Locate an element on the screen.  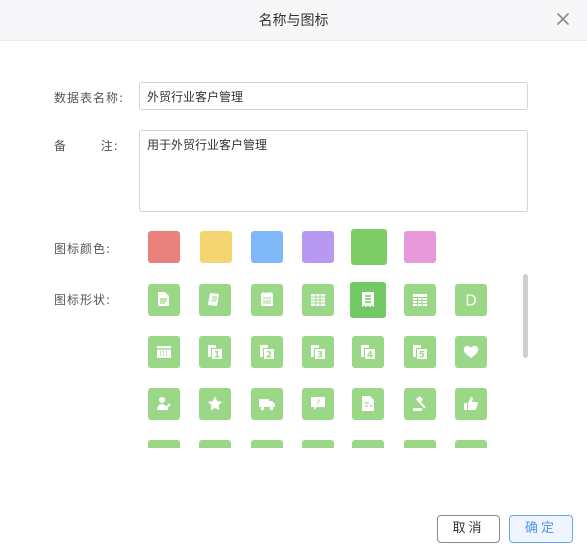
calendar-grid-icon is located at coordinates (164, 352).